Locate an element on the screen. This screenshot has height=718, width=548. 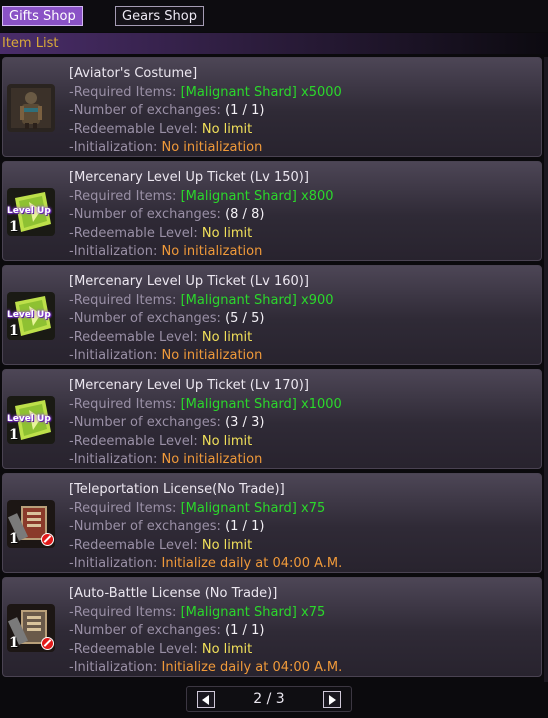
exchanges-value: (3 / 3) is located at coordinates (245, 422).